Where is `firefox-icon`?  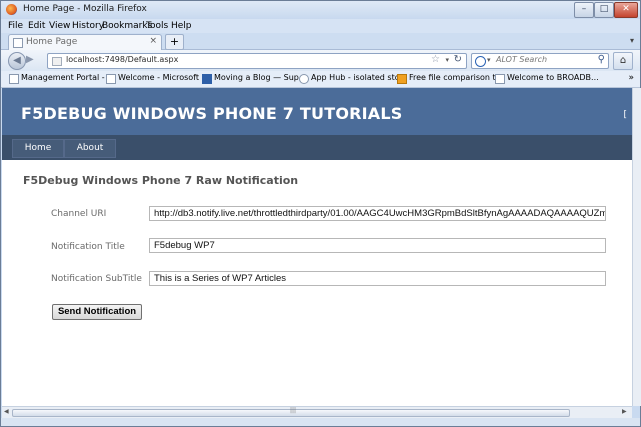 firefox-icon is located at coordinates (11, 9).